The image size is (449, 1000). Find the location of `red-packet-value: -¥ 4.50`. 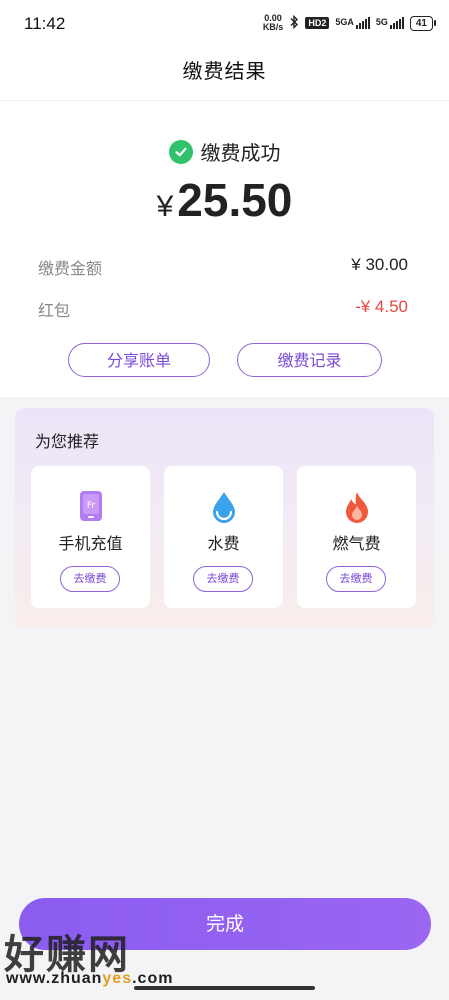

red-packet-value: -¥ 4.50 is located at coordinates (381, 306).